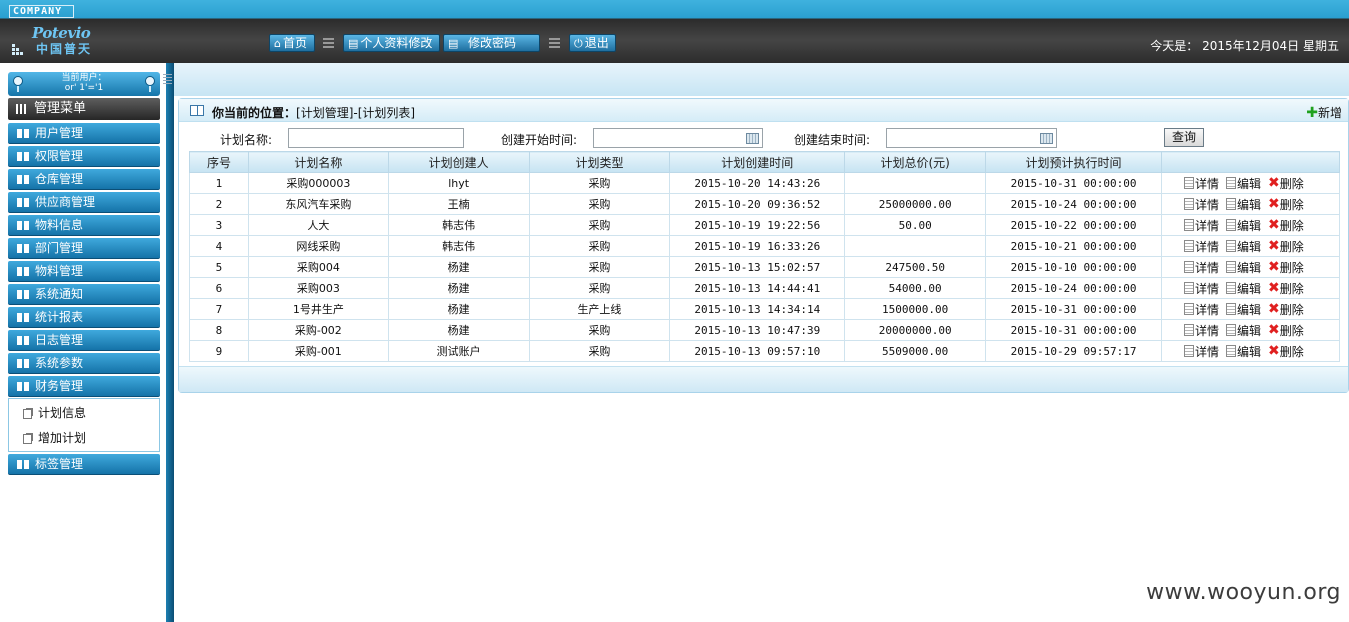  I want to click on query-button: 查询, so click(1184, 137).